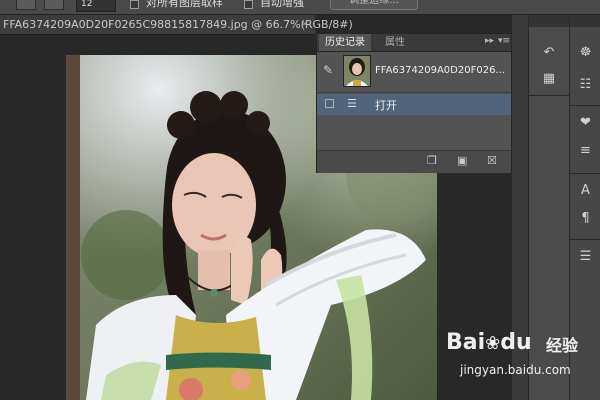  What do you see at coordinates (516, 342) in the screenshot?
I see `watermark-logo-suffix: du` at bounding box center [516, 342].